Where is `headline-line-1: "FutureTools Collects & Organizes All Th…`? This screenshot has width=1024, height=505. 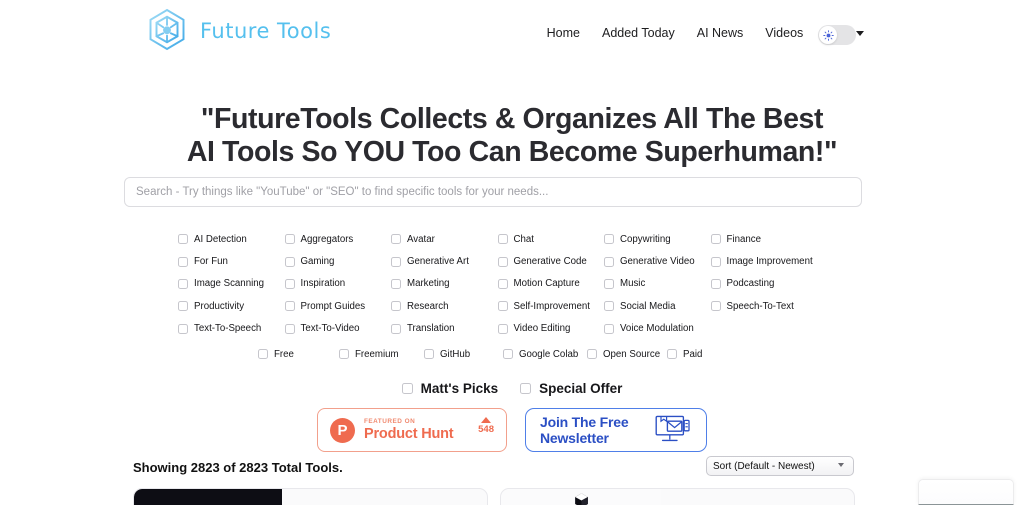
headline-line-1: "FutureTools Collects & Organizes All Th… is located at coordinates (512, 119).